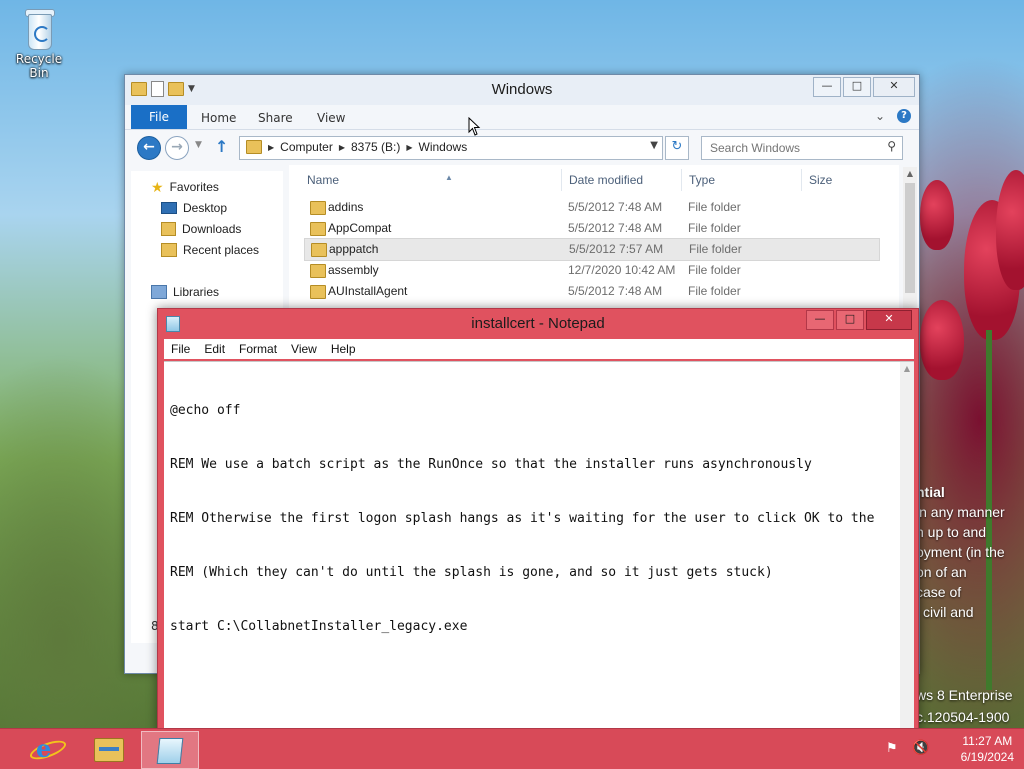 The width and height of the screenshot is (1024, 769). Describe the element at coordinates (346, 207) in the screenshot. I see `file-name: addins` at that location.